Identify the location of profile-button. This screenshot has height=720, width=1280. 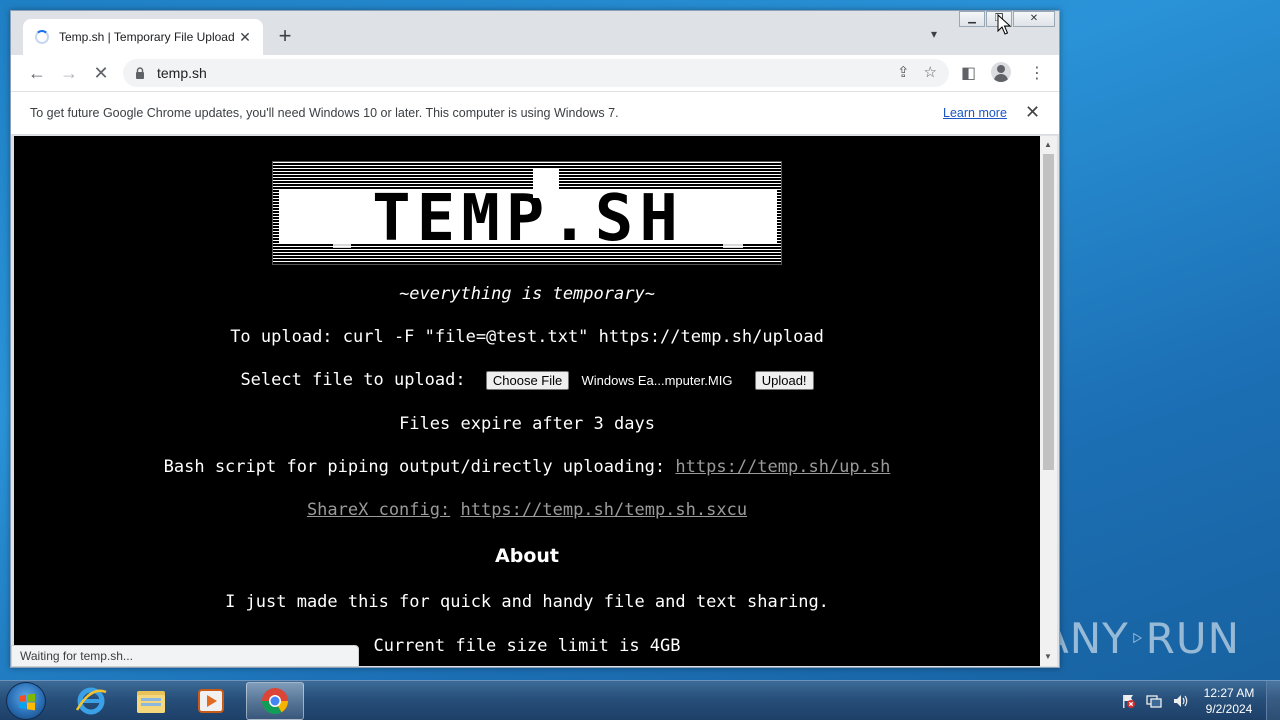
(1001, 72).